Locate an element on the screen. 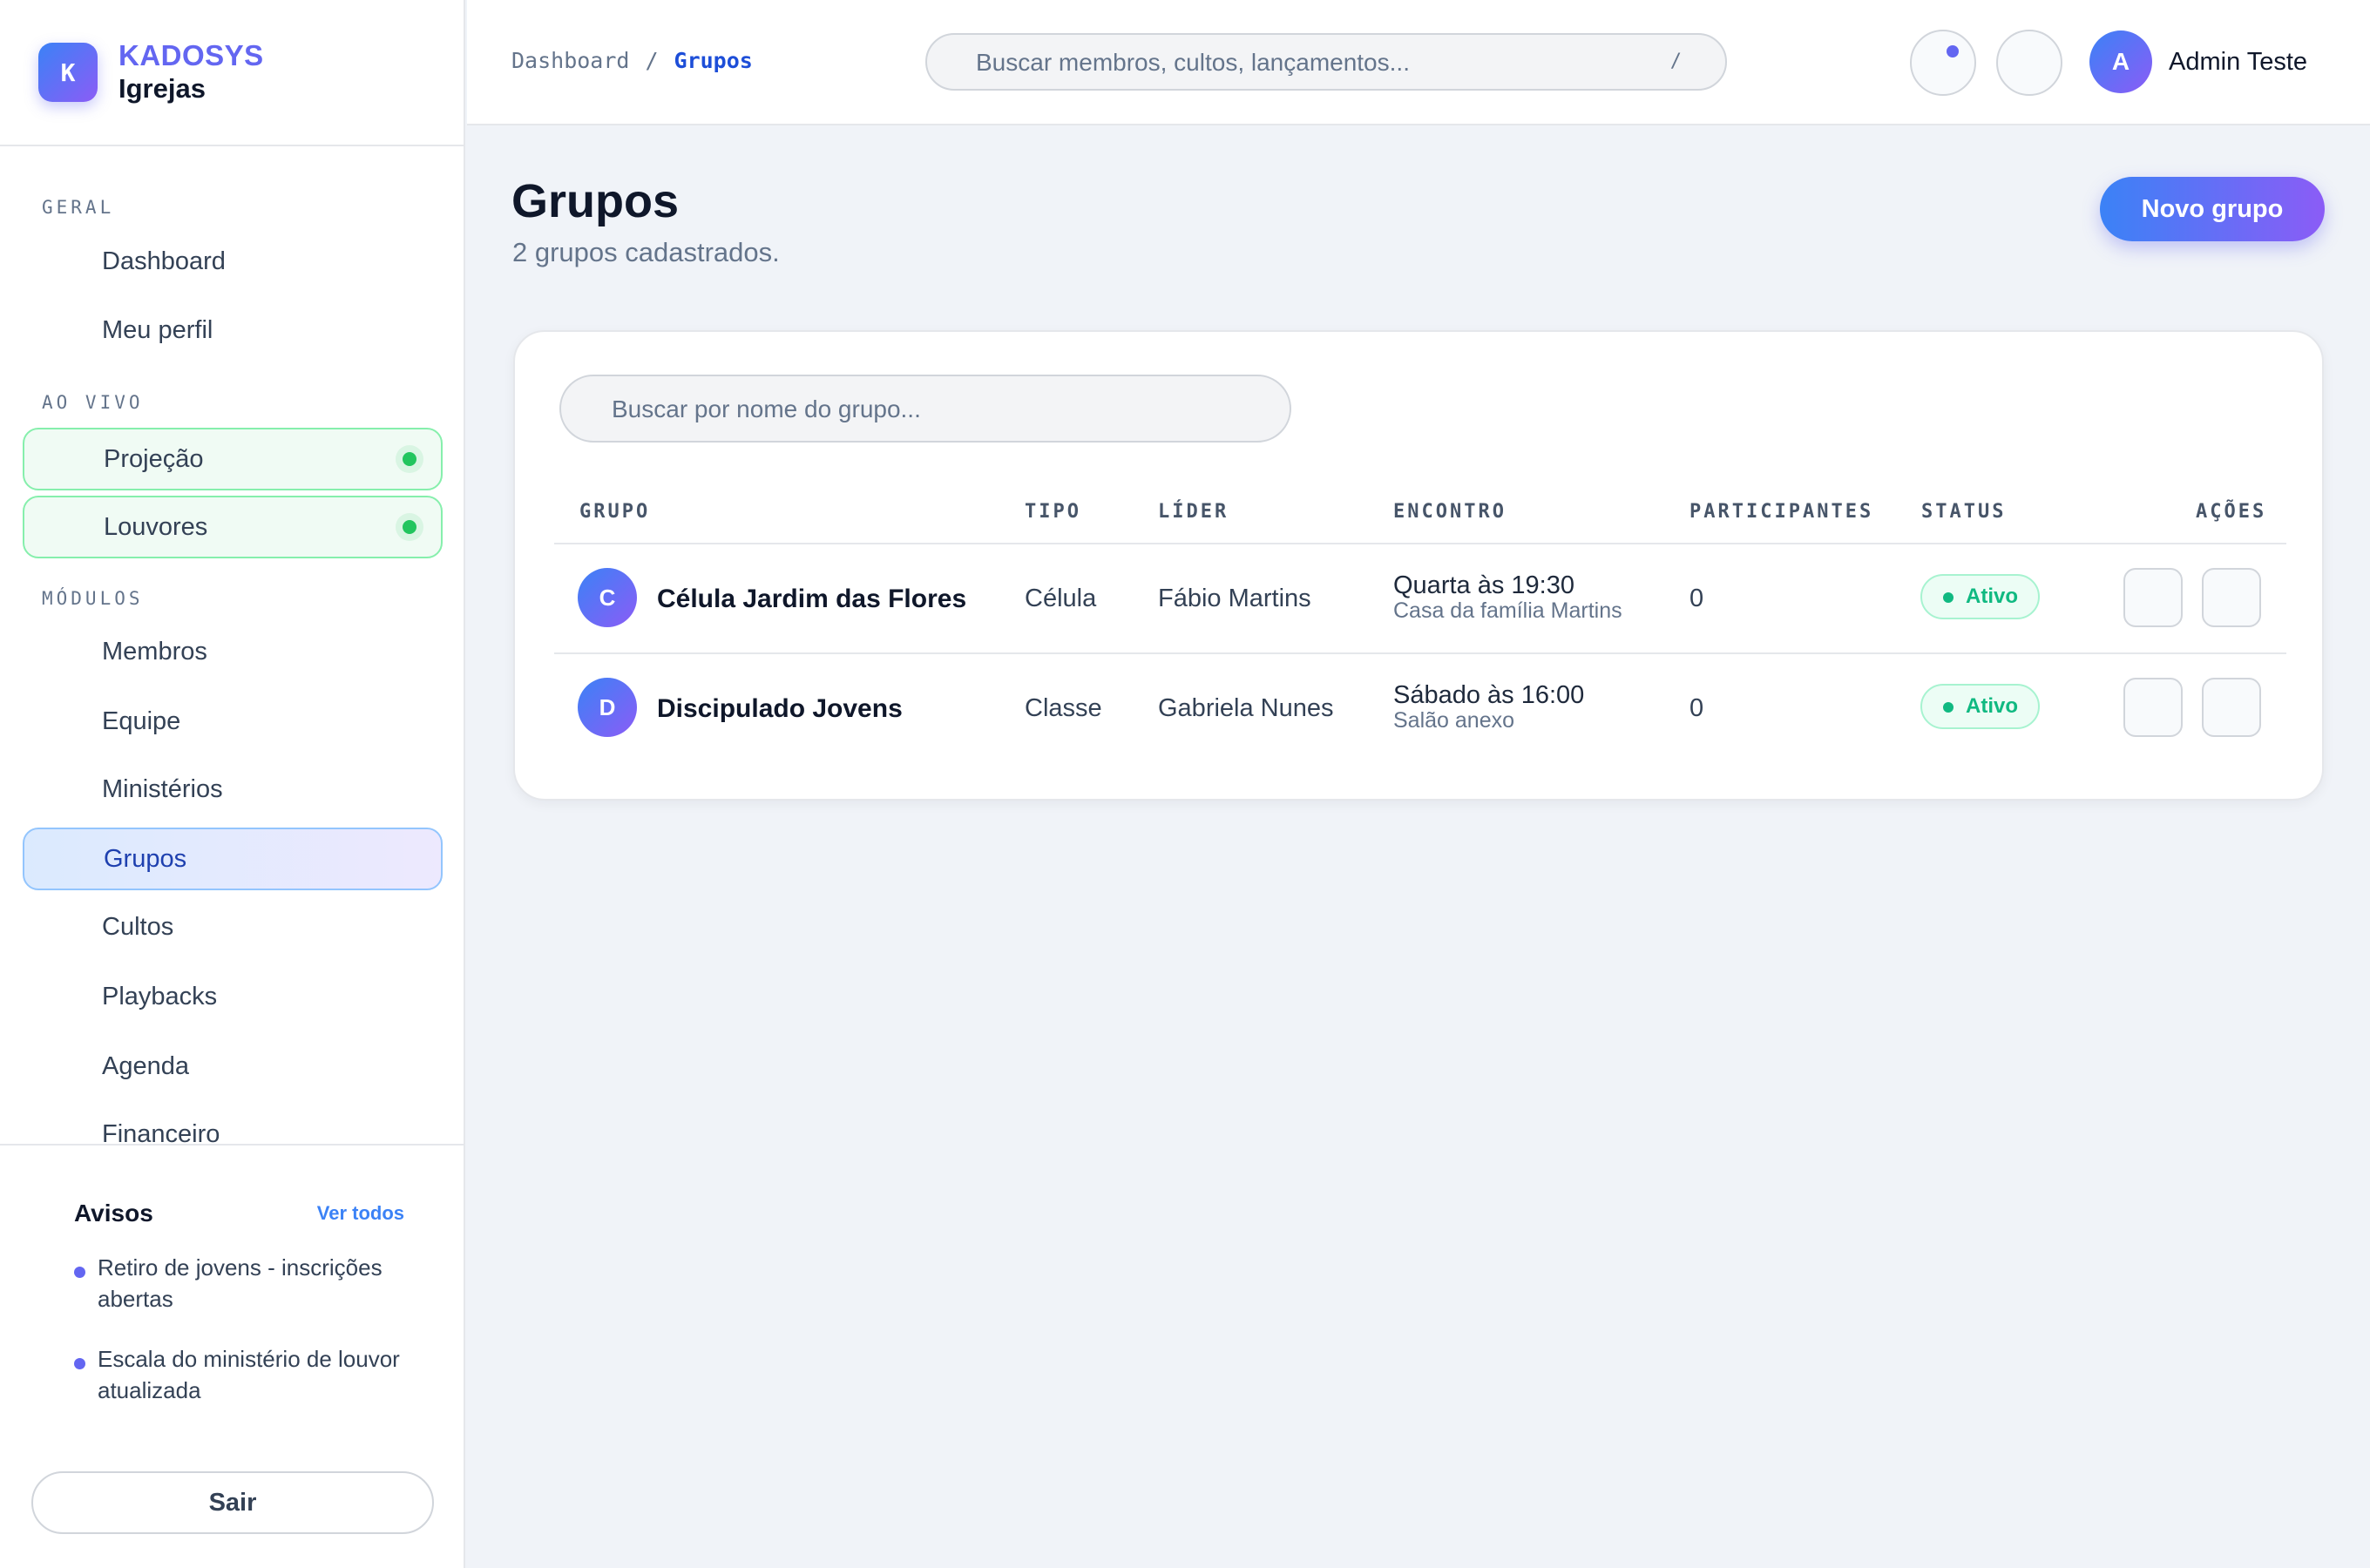  group-leader: Gabriela Nunes is located at coordinates (1246, 708).